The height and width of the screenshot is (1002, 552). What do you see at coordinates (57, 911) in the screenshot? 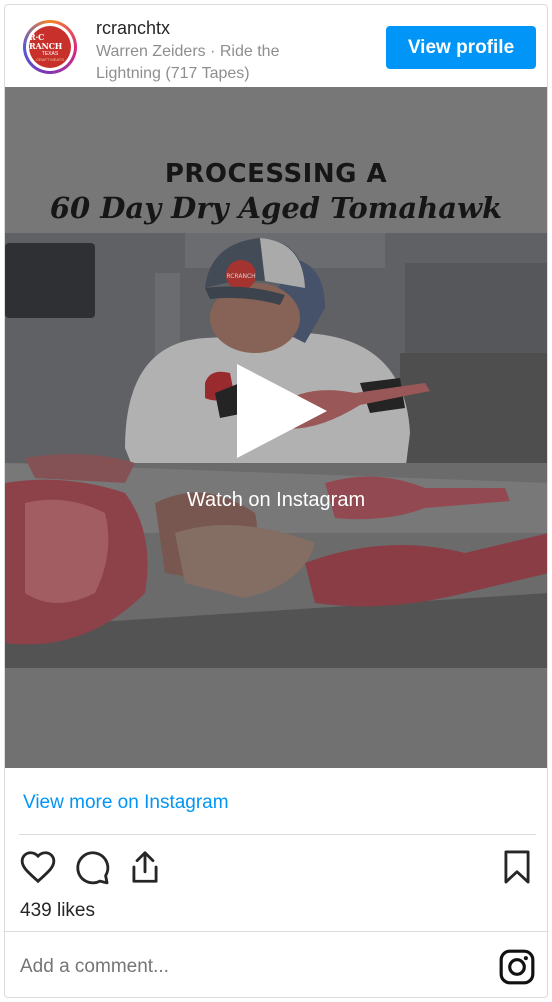
I see `likes-count: 439 likes` at bounding box center [57, 911].